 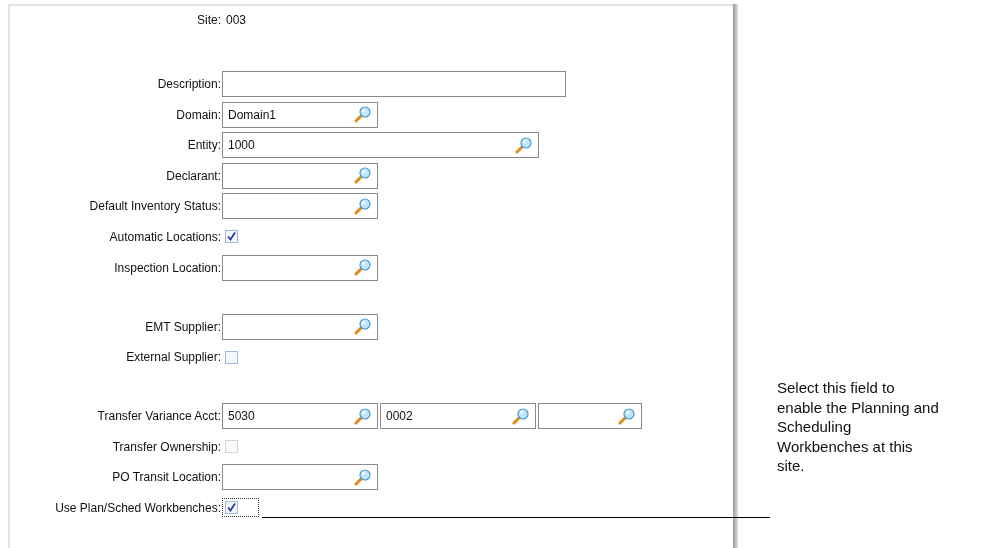 What do you see at coordinates (236, 20) in the screenshot?
I see `field-value: 003` at bounding box center [236, 20].